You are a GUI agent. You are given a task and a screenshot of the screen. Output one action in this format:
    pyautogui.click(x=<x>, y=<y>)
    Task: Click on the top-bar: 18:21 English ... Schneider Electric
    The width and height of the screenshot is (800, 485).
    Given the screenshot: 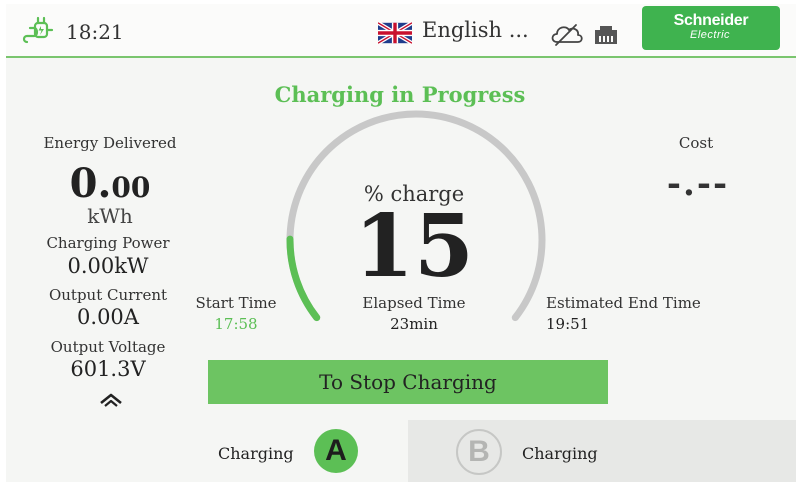 What is the action you would take?
    pyautogui.click(x=401, y=31)
    